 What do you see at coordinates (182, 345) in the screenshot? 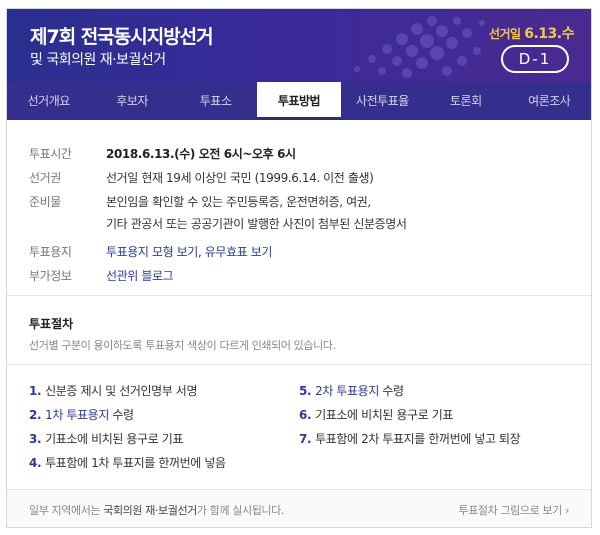
I see `procedure-description: 선거별 구분이 용이하도록 투표용지 색상이 다르게 인쇄되어 있습니다.` at bounding box center [182, 345].